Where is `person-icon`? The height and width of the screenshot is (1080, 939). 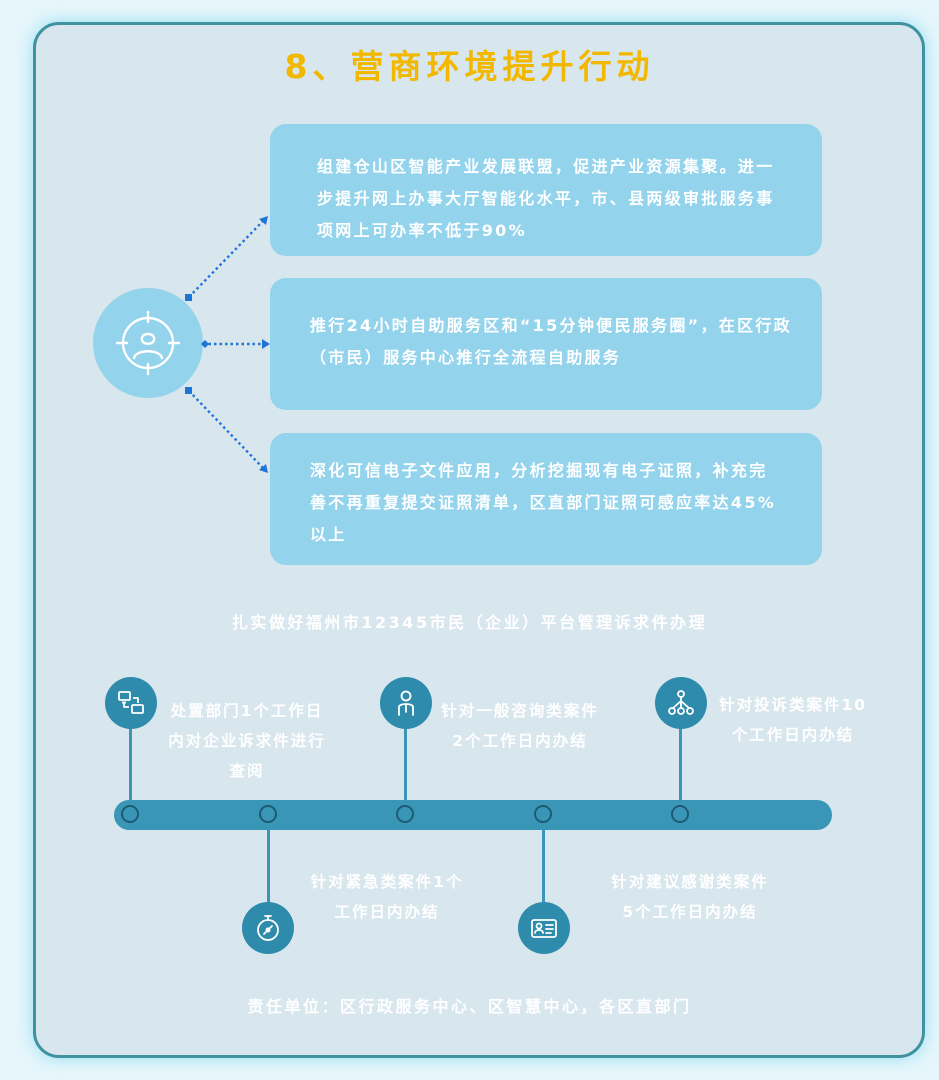 person-icon is located at coordinates (406, 703).